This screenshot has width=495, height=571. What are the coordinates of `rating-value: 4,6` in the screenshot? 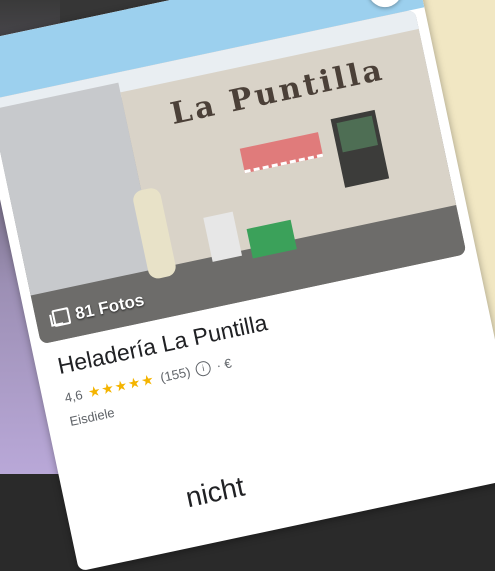 It's located at (74, 396).